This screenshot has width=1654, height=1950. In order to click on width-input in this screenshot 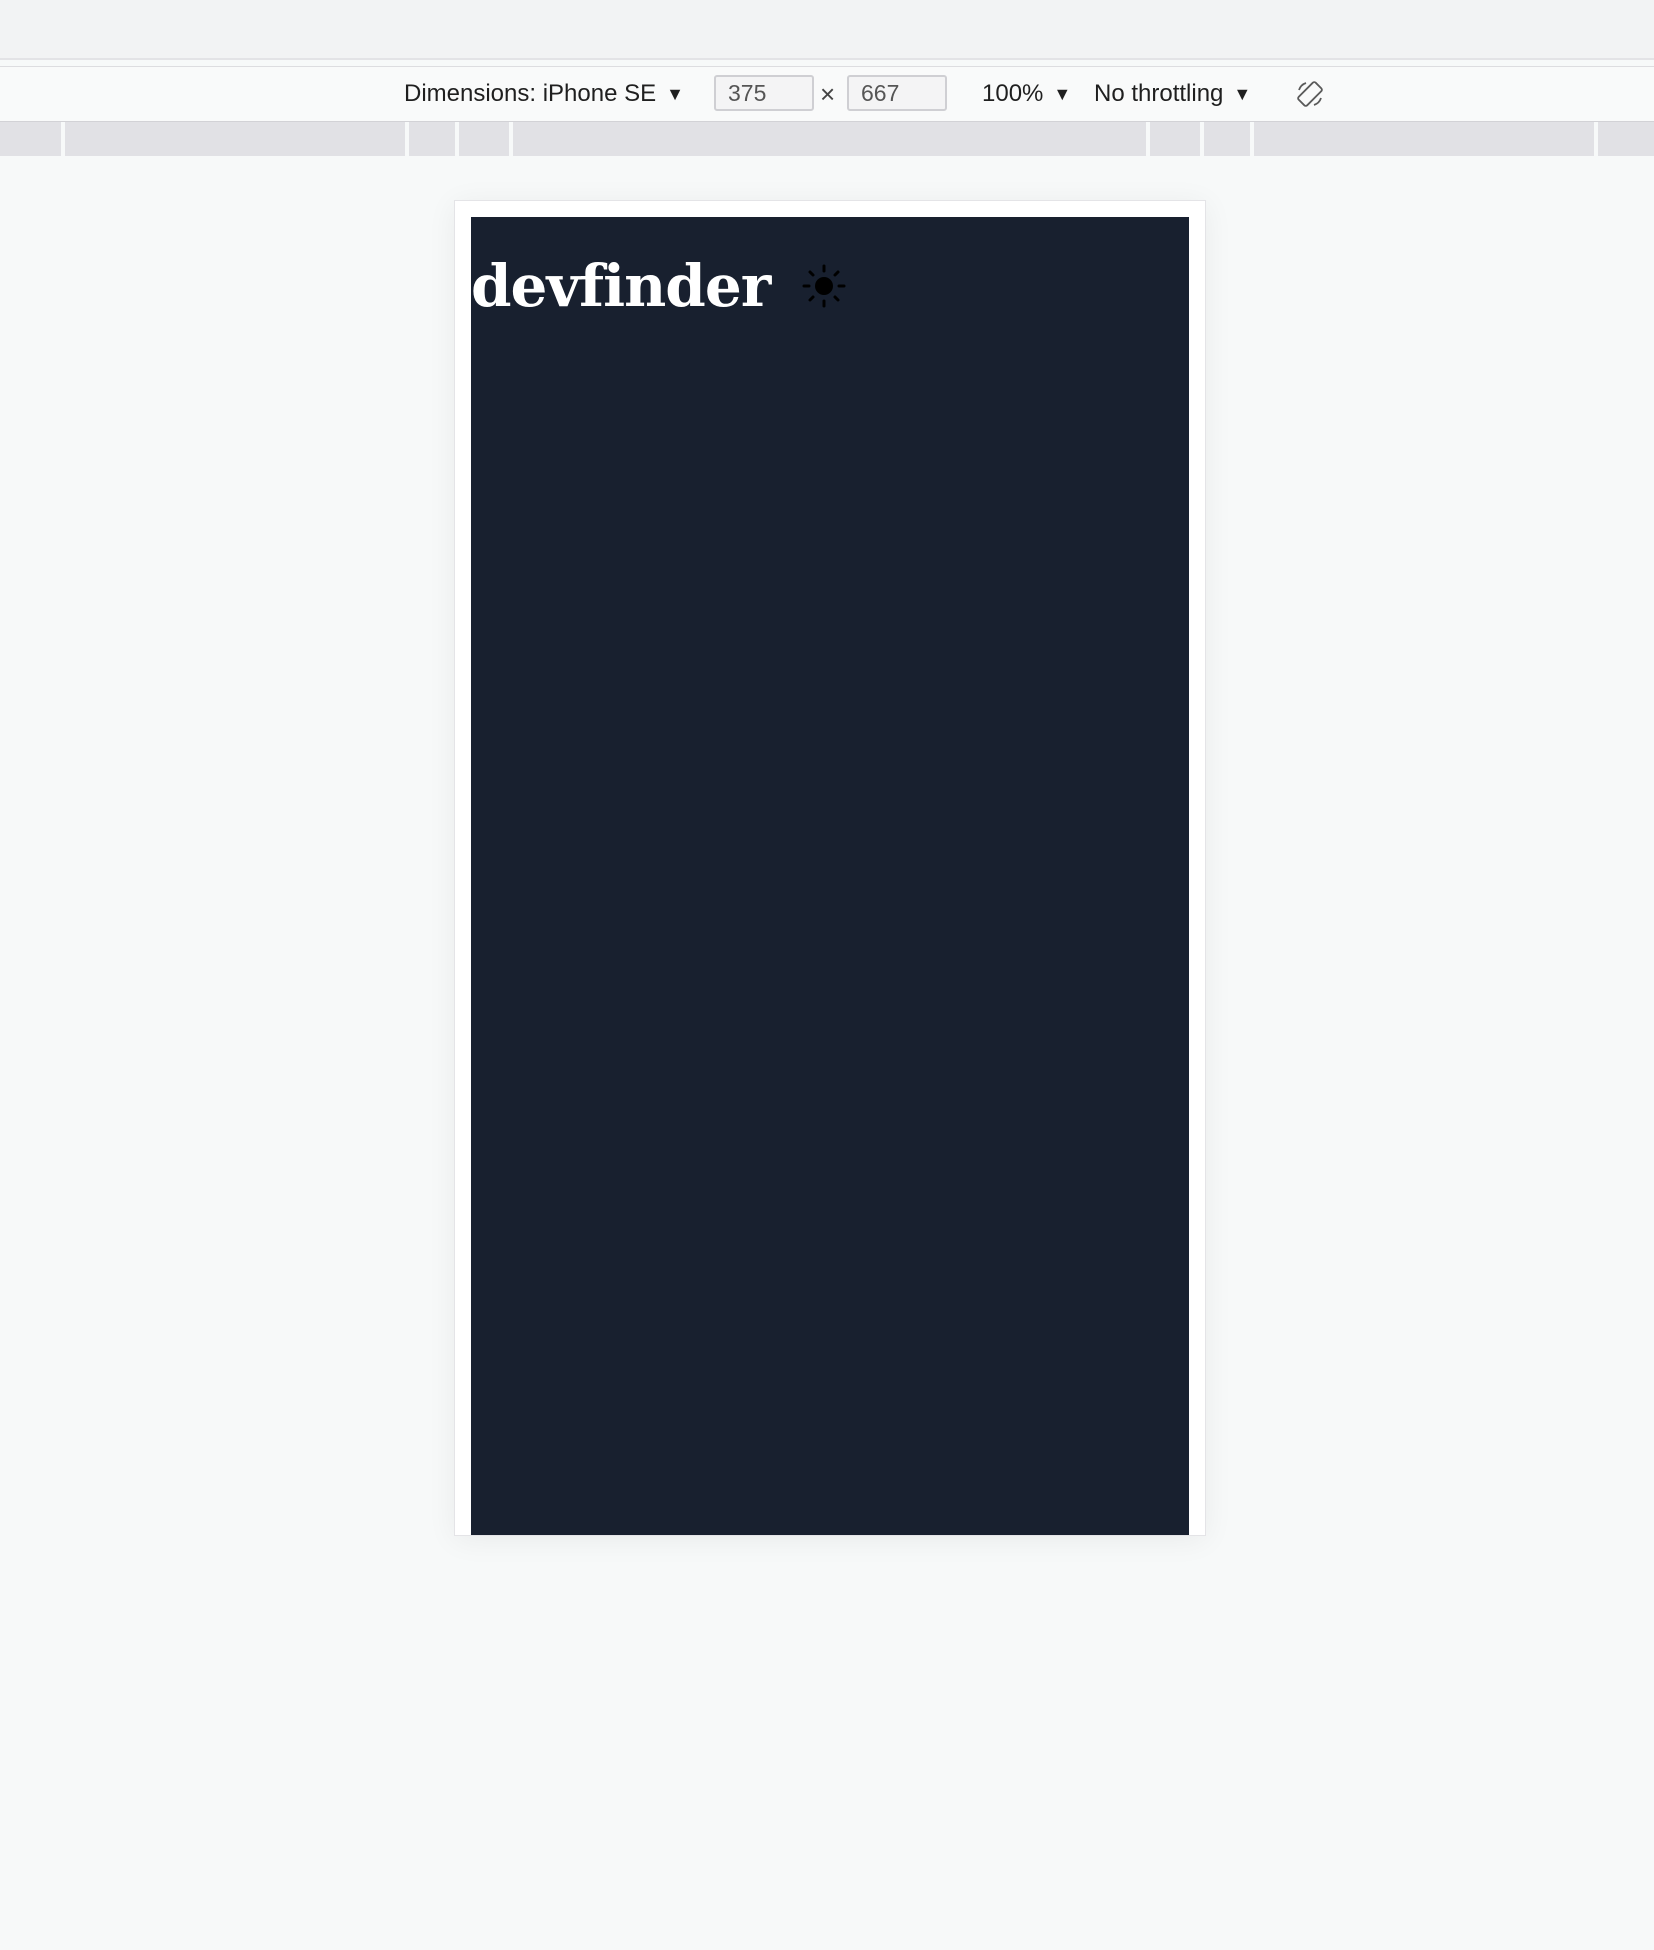, I will do `click(764, 93)`.